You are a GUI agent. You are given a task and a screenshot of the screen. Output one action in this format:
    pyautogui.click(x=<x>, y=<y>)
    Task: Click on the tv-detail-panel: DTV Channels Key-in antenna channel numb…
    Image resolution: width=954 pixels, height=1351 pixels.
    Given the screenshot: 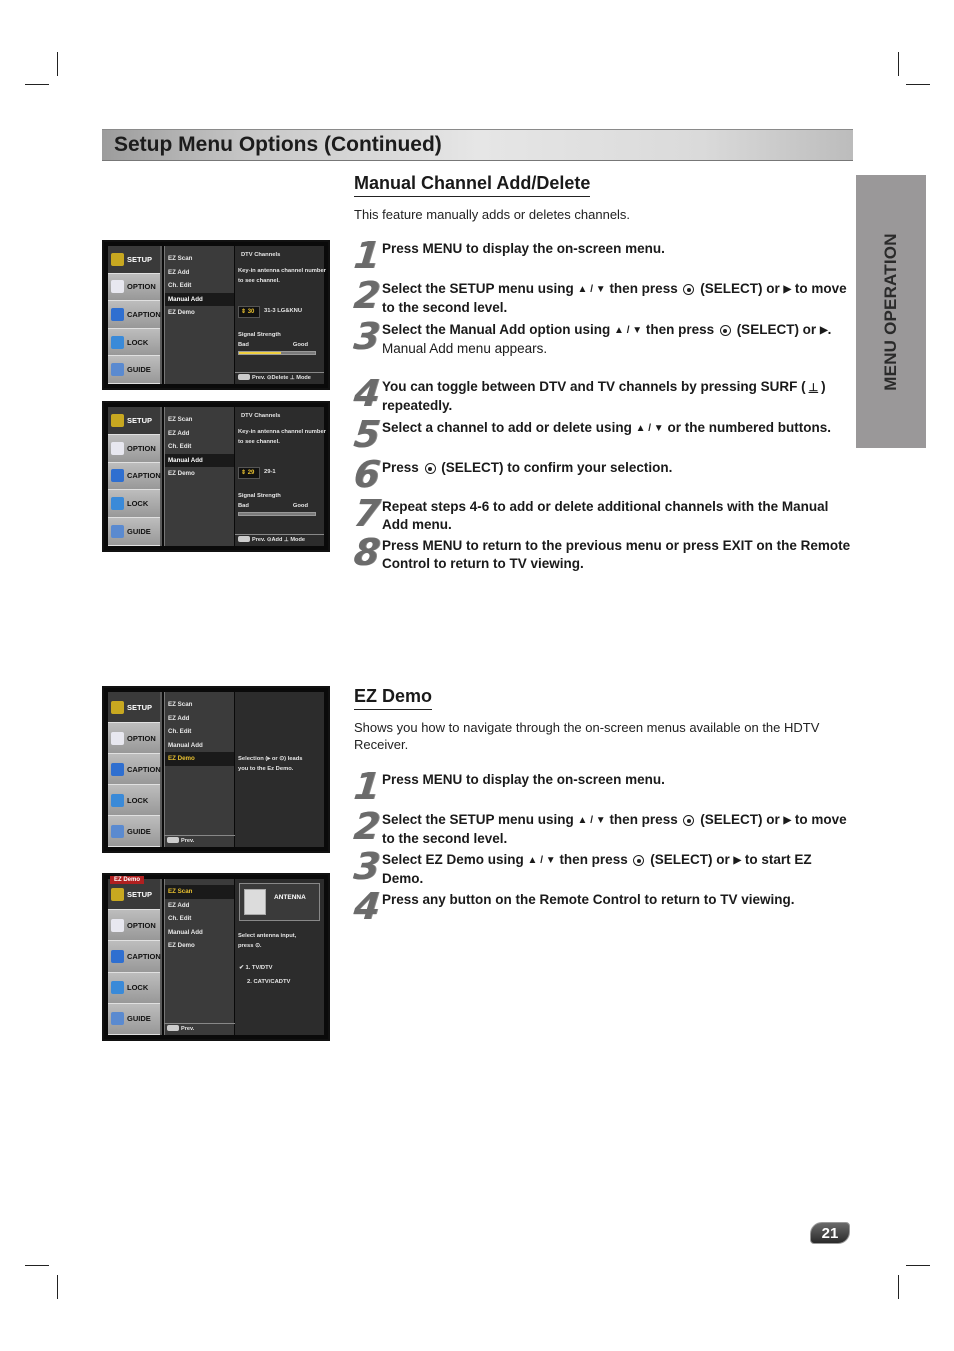 What is the action you would take?
    pyautogui.click(x=280, y=476)
    